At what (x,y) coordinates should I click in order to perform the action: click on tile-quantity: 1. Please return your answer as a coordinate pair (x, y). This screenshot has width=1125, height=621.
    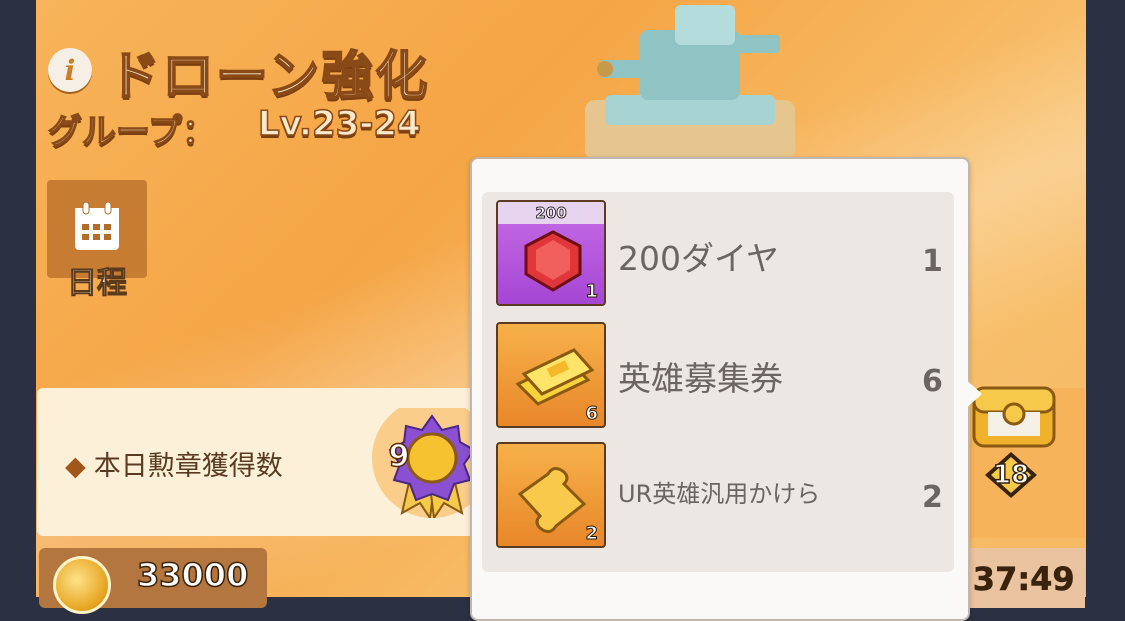
    Looking at the image, I should click on (591, 292).